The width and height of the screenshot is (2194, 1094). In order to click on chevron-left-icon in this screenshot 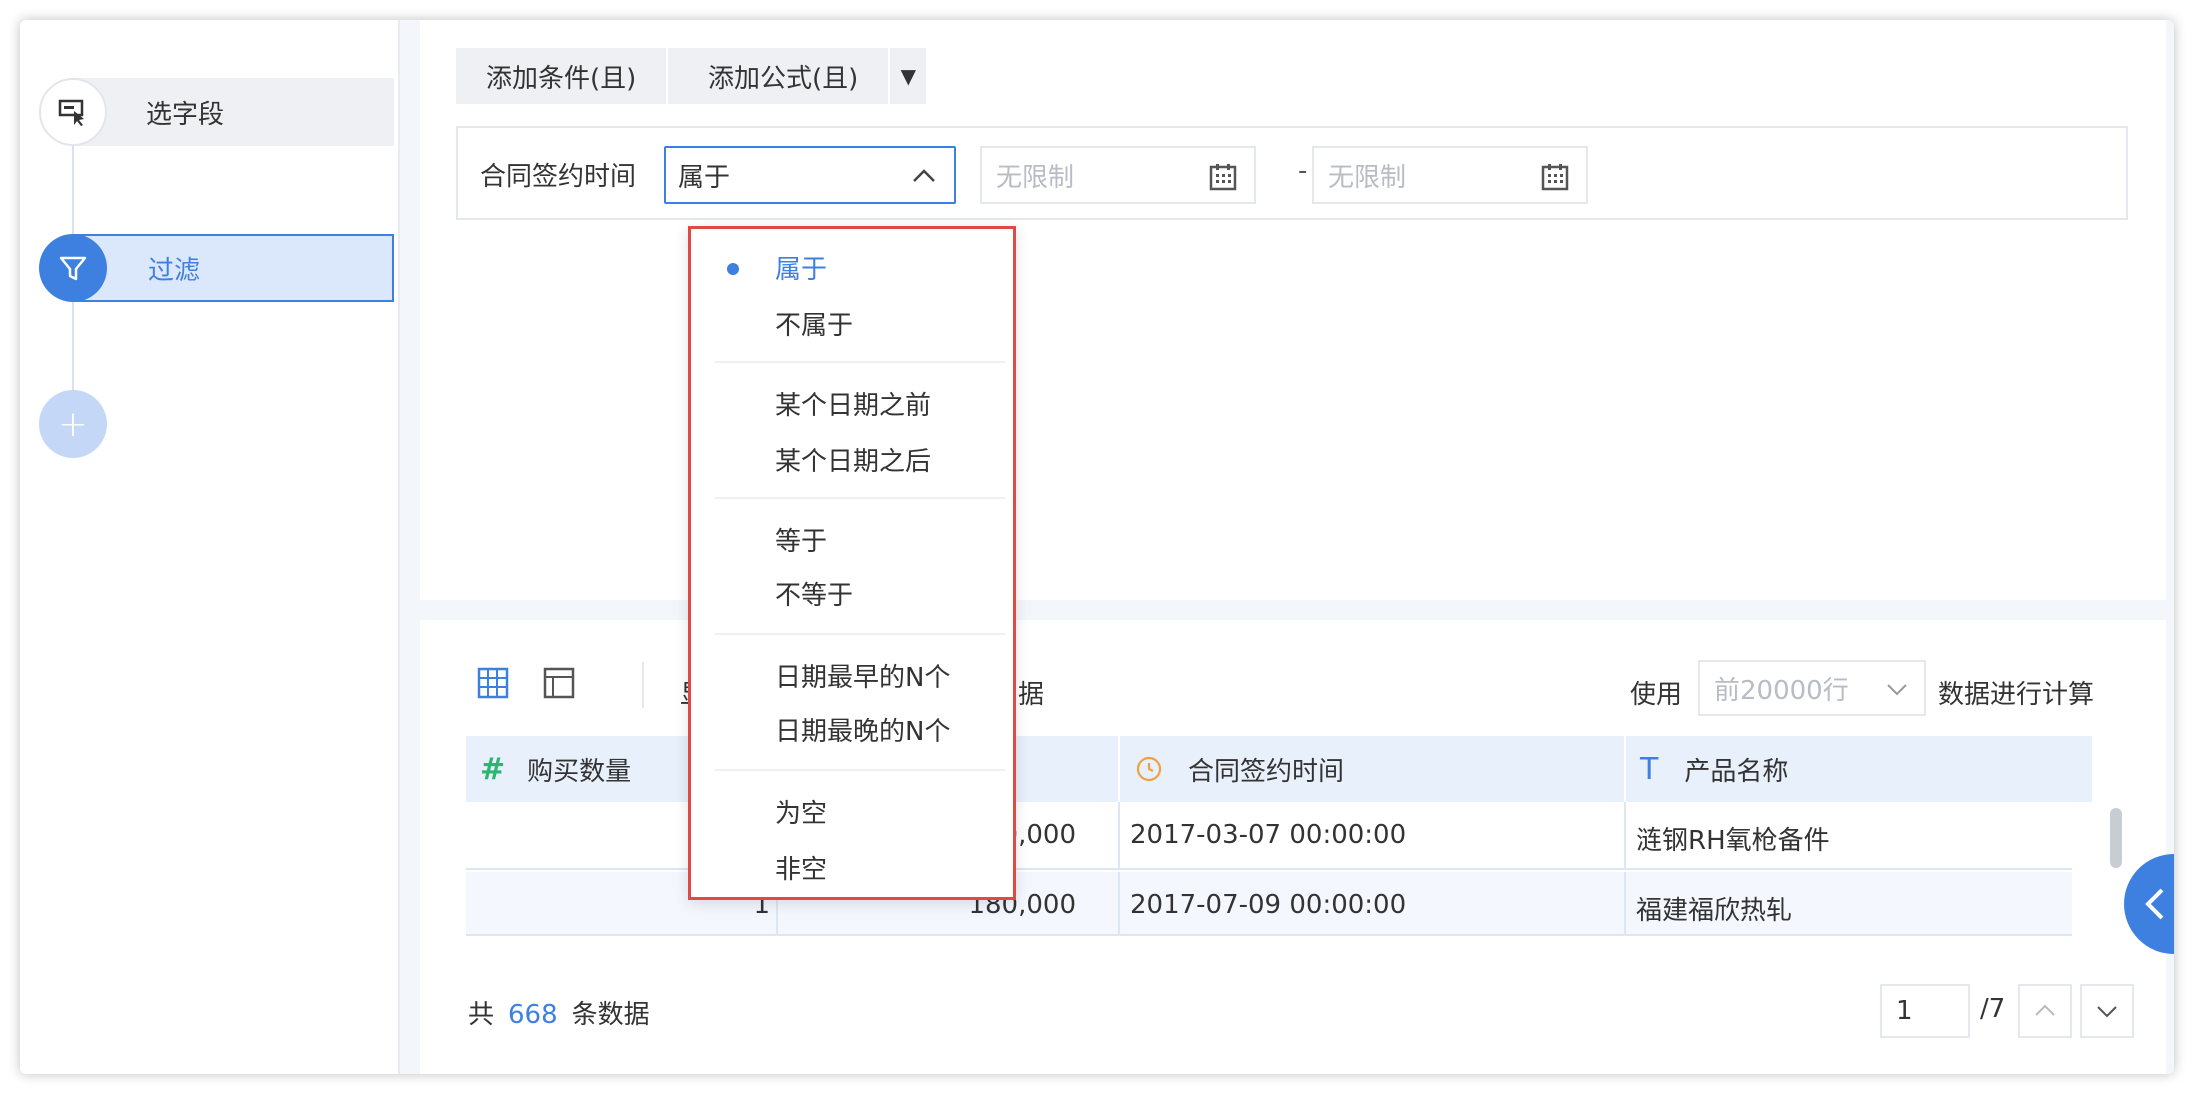, I will do `click(2154, 904)`.